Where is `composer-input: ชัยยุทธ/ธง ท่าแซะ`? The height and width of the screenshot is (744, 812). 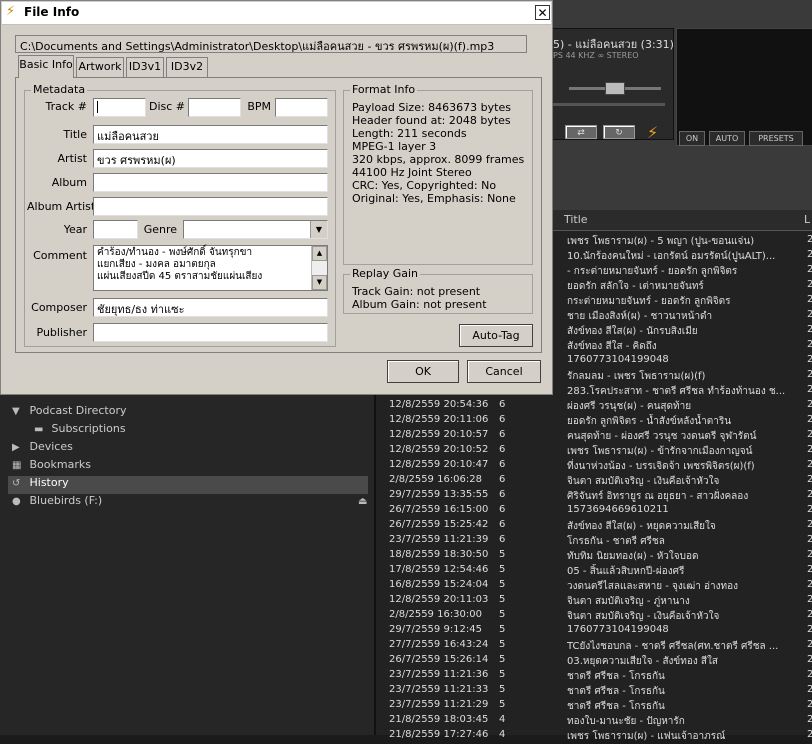
composer-input: ชัยยุทธ/ธง ท่าแซะ is located at coordinates (210, 307).